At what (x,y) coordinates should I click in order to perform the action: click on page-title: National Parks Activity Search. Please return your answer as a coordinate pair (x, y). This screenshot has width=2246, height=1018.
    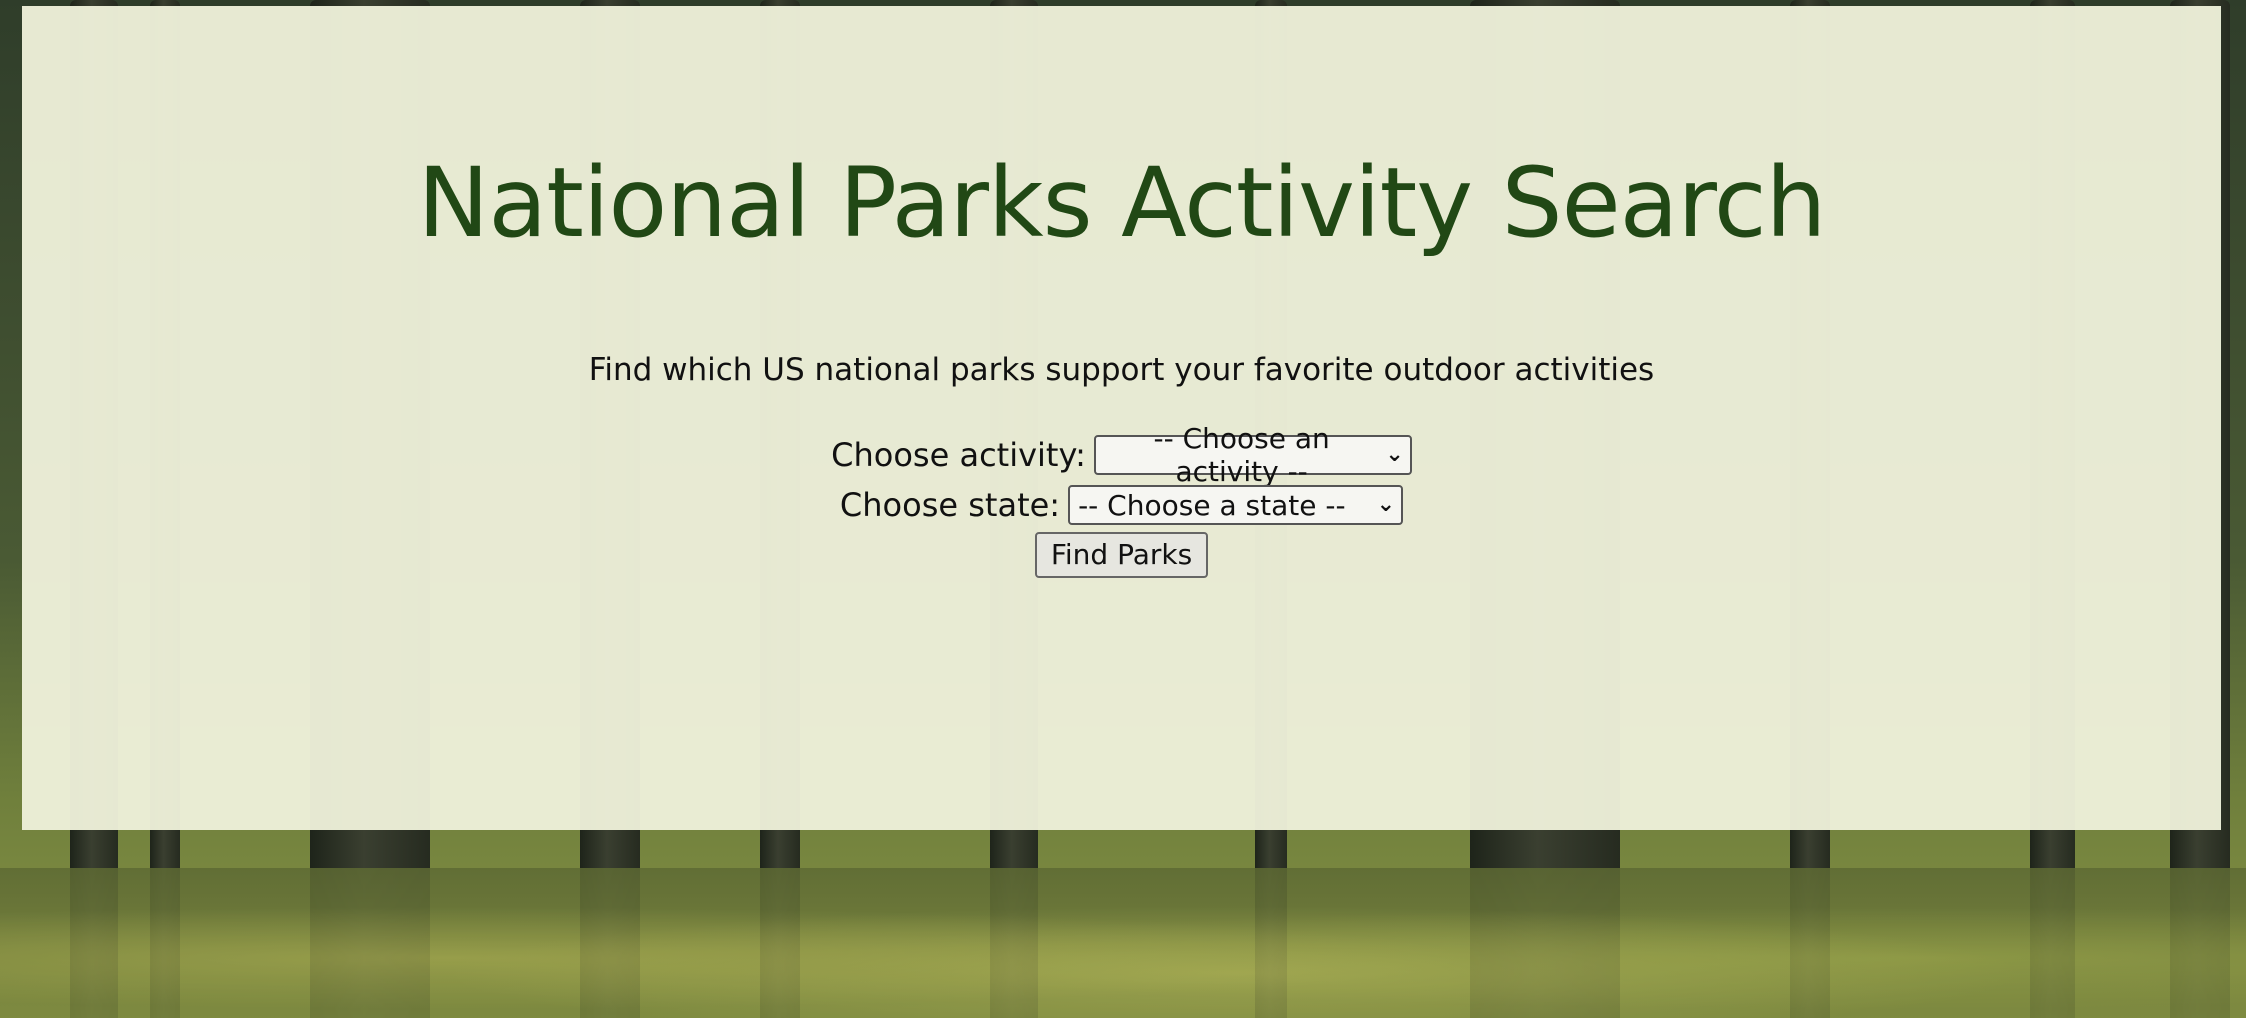
    Looking at the image, I should click on (1122, 203).